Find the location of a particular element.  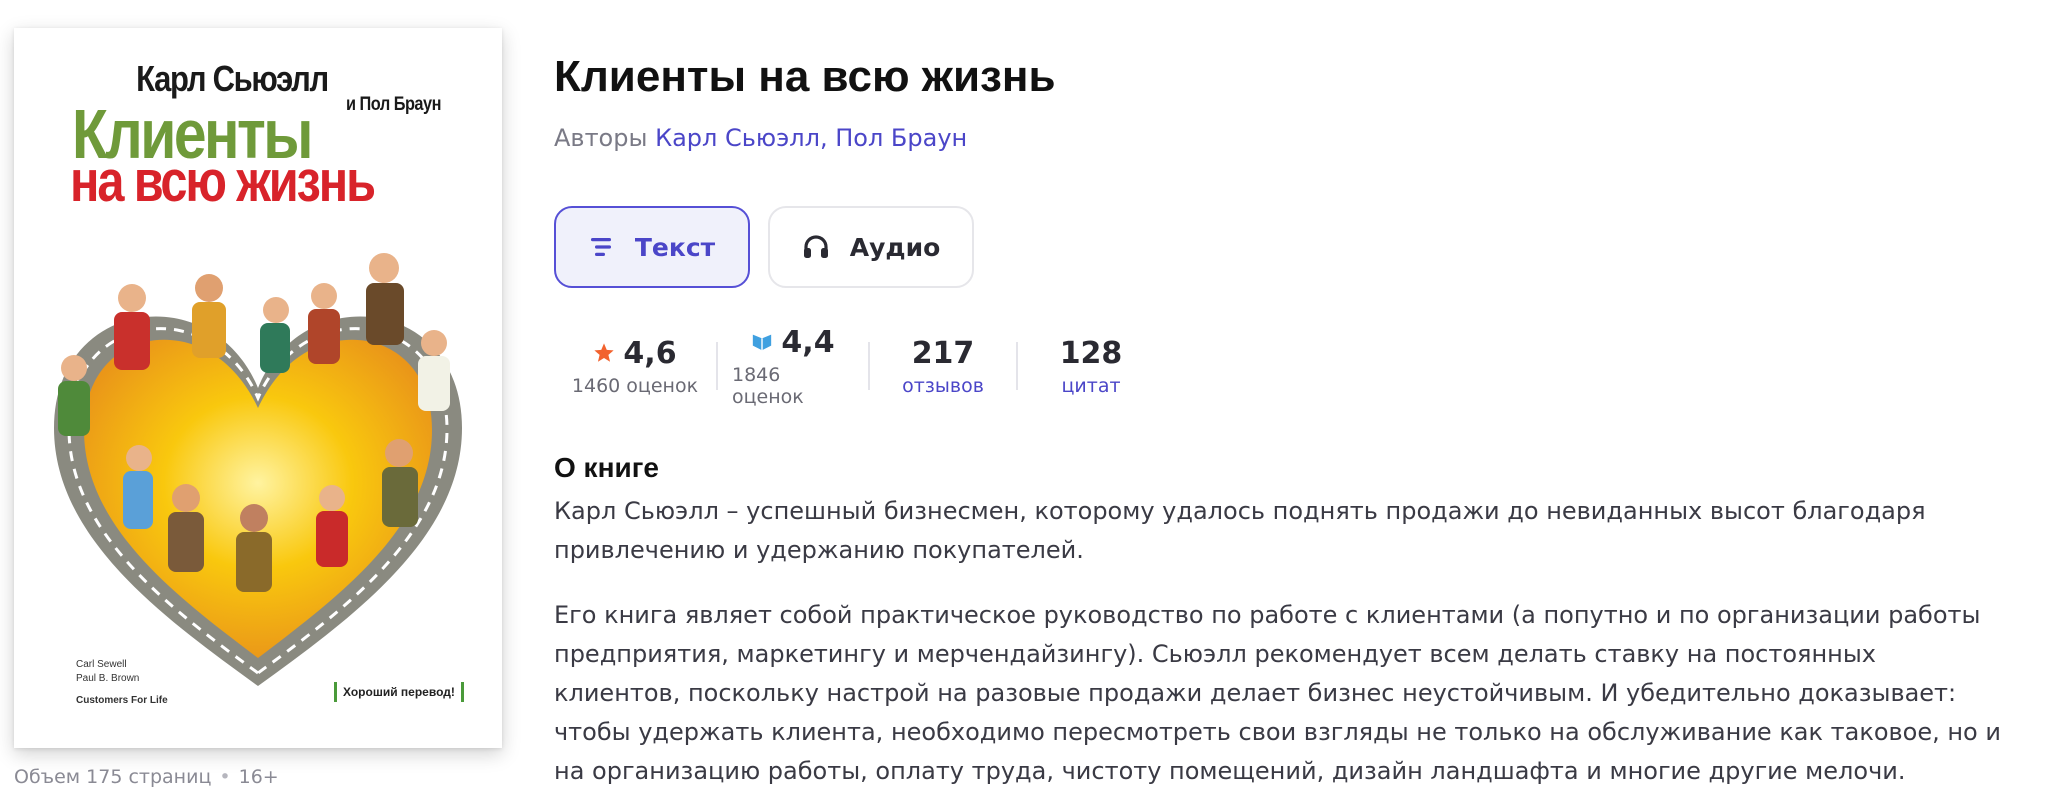

page-count: Объем 175 страниц is located at coordinates (113, 777).